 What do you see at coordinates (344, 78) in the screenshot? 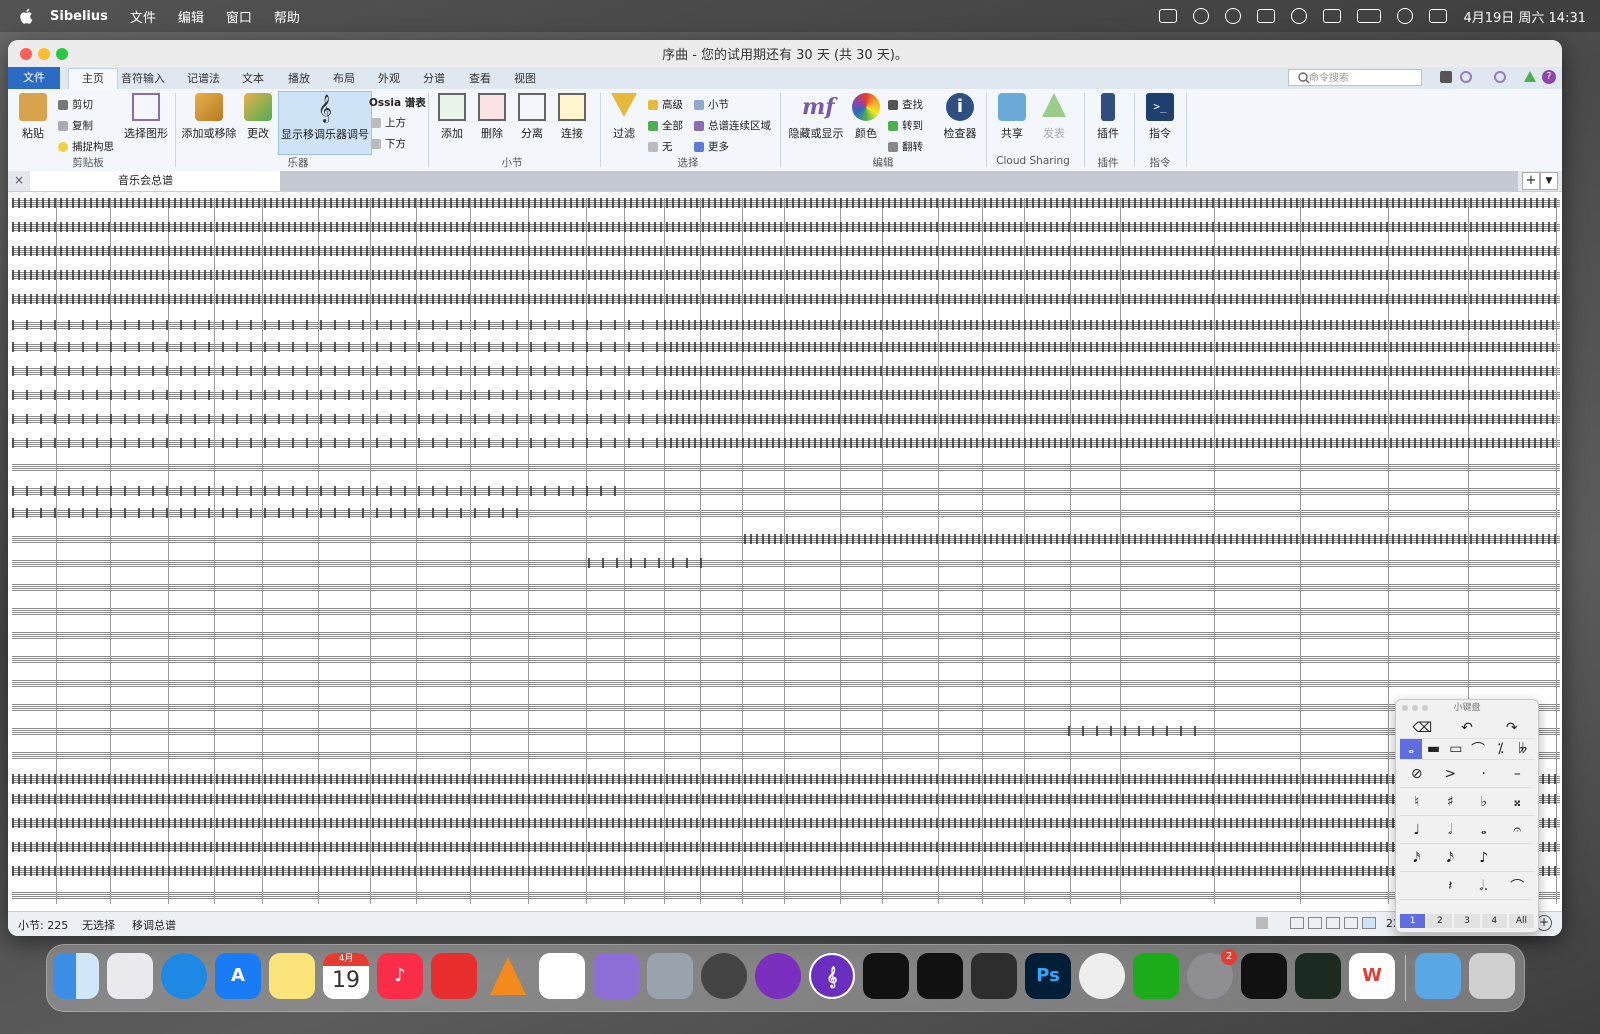
I see `tab-layout: 布局` at bounding box center [344, 78].